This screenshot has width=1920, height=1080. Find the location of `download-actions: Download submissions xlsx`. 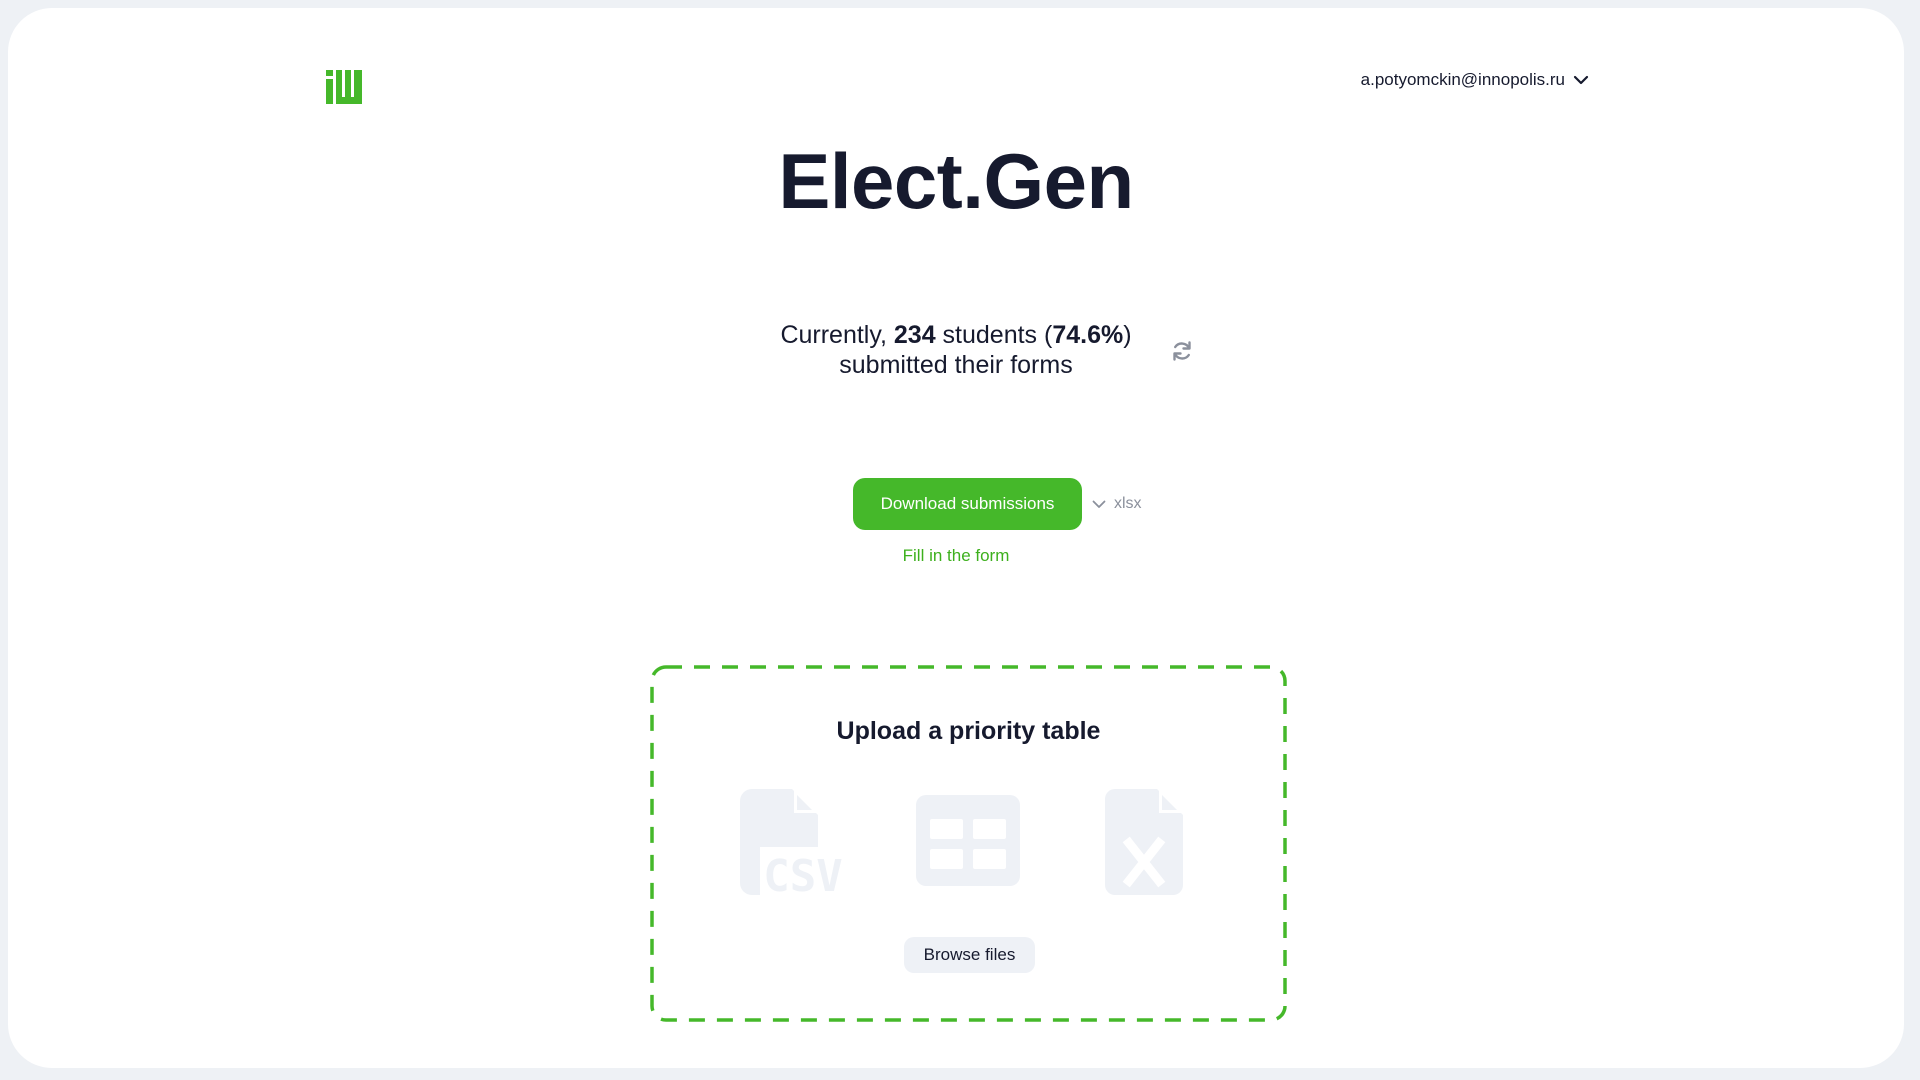

download-actions: Download submissions xlsx is located at coordinates (997, 504).